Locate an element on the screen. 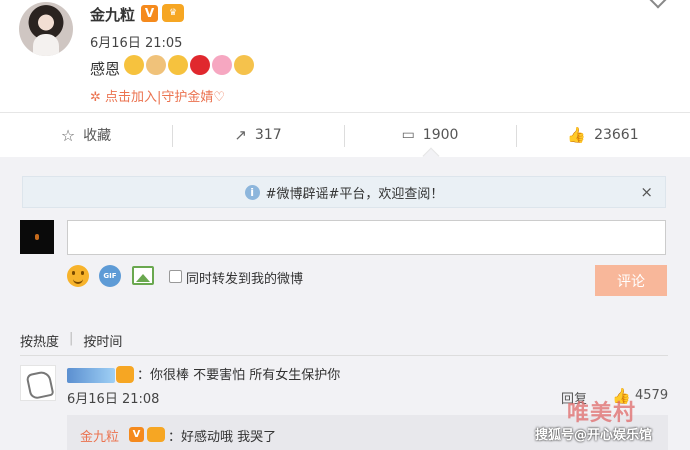 Image resolution: width=690 pixels, height=450 pixels. comment-text: ：你很棒 不要害怕 所有女生保护你 is located at coordinates (239, 375).